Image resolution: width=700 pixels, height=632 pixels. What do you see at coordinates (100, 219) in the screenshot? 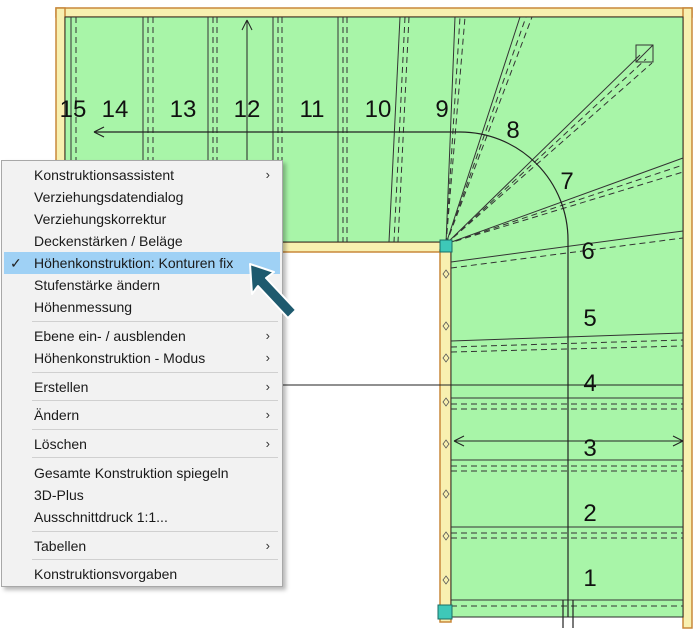
I see `menu-item-label: Verziehungskorrektur` at bounding box center [100, 219].